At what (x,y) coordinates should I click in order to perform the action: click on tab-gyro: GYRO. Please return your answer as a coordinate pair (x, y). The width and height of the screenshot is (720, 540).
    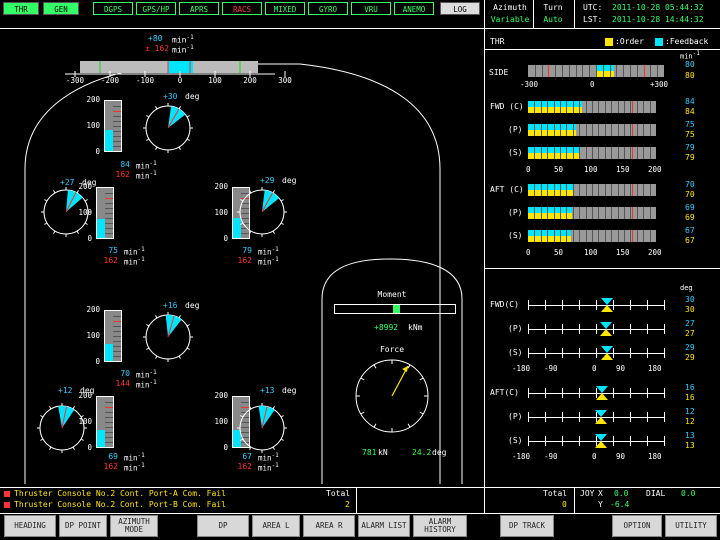
    Looking at the image, I should click on (328, 8).